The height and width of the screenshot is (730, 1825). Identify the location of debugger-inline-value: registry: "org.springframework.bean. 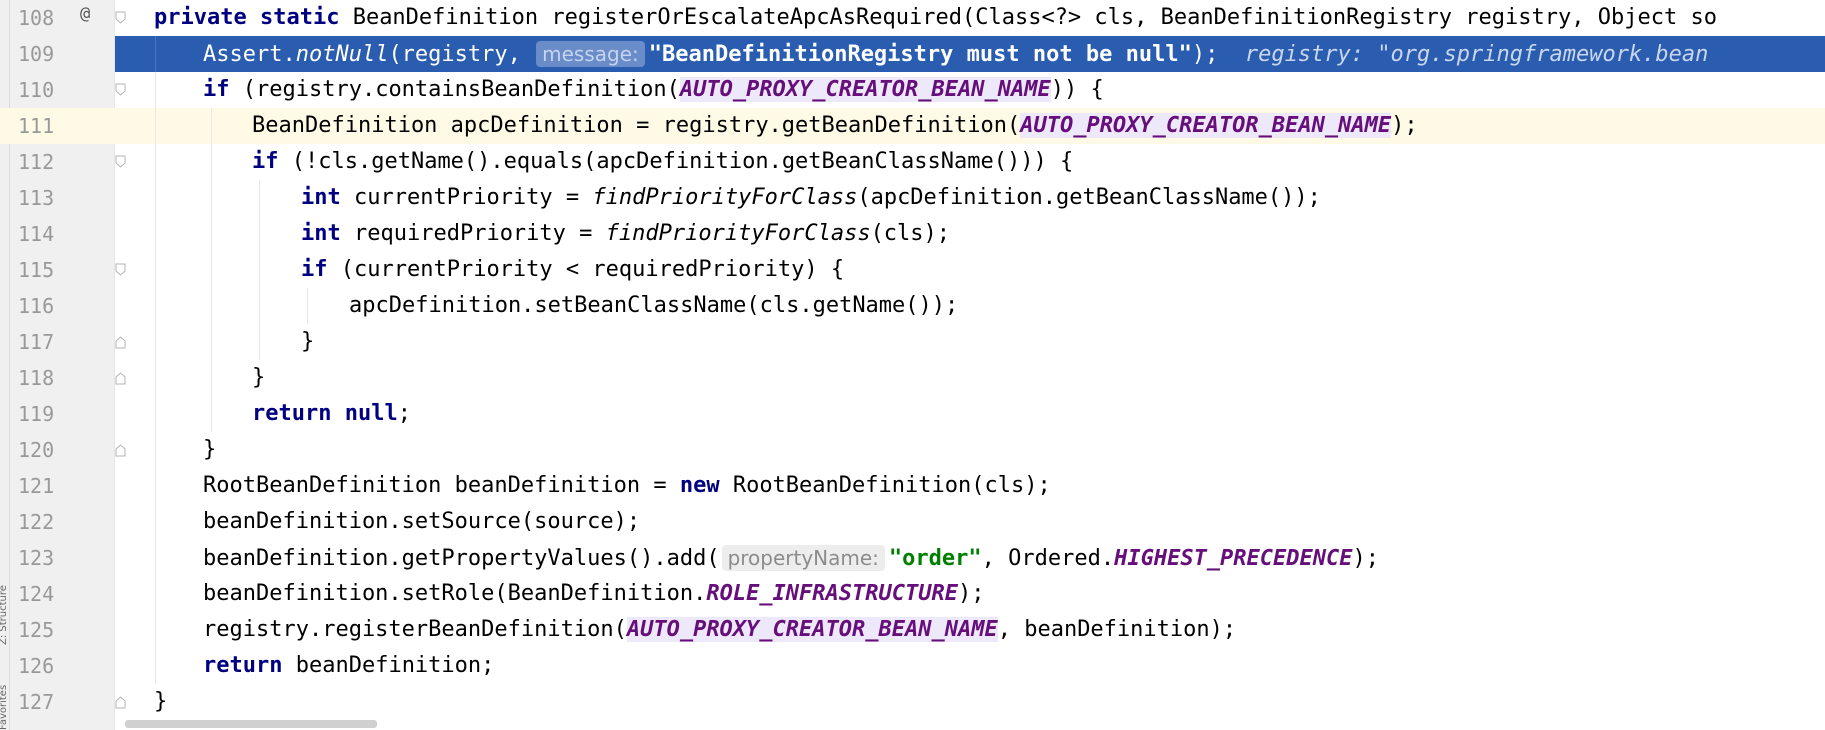
(1476, 54).